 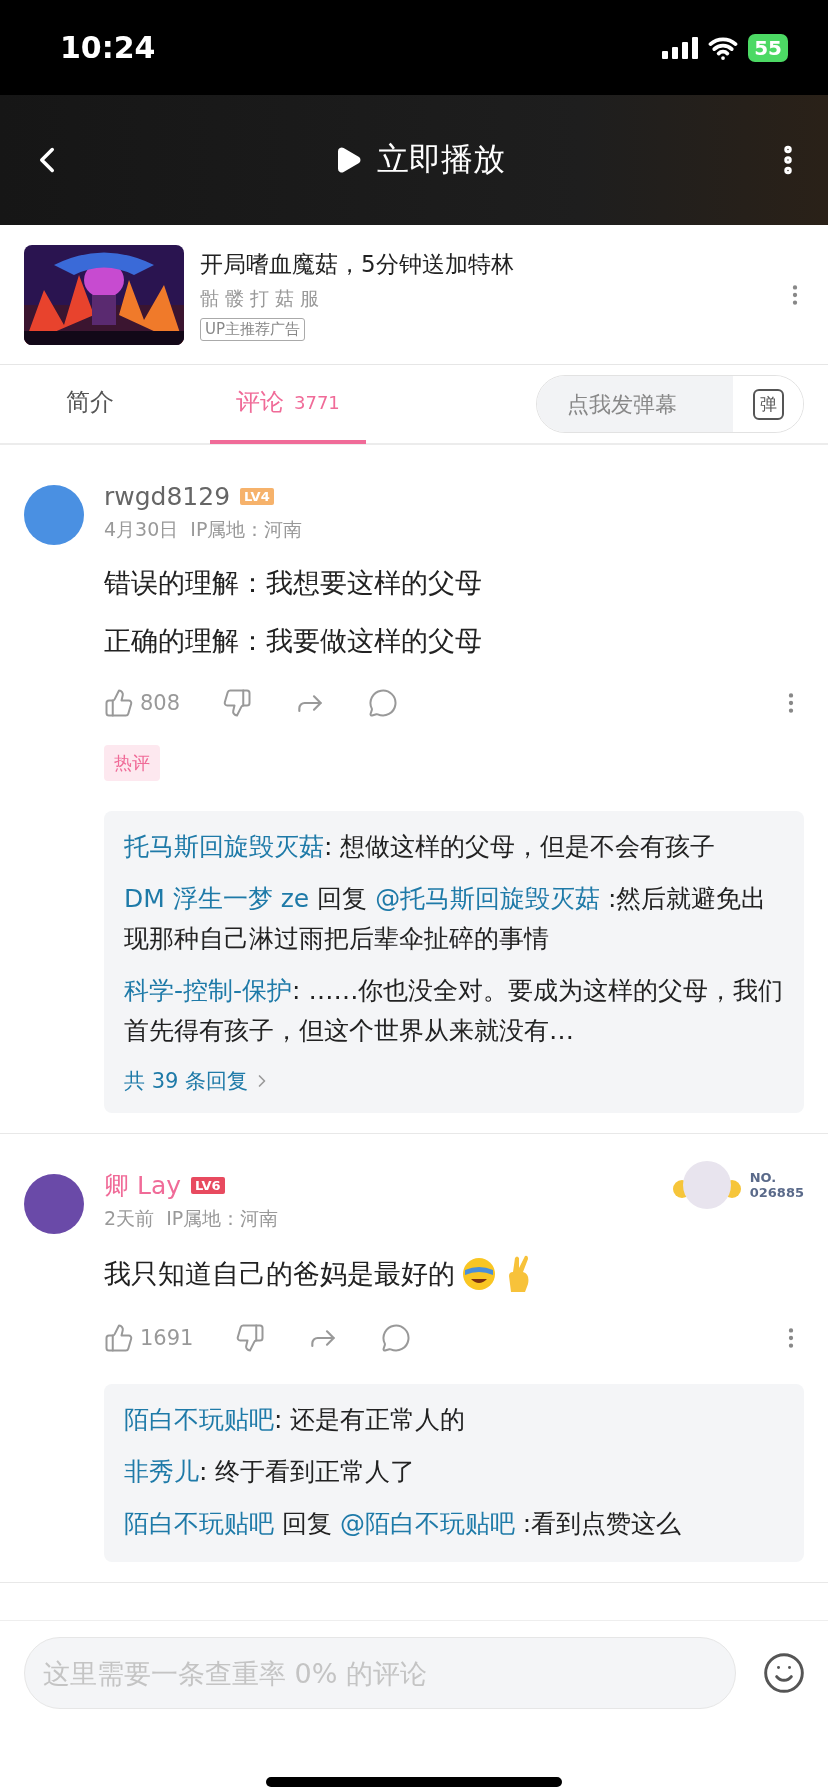 I want to click on comment-text: 错误的理解：我想要这样的父母, so click(x=293, y=583).